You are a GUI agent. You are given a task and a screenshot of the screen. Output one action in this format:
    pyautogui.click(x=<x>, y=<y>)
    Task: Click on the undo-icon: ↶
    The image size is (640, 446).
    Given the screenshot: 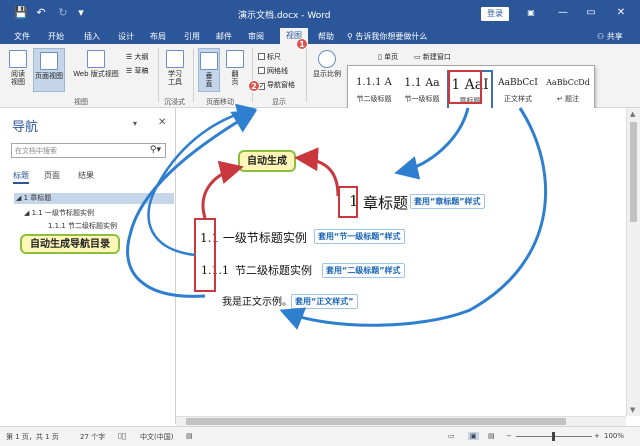 What is the action you would take?
    pyautogui.click(x=41, y=13)
    